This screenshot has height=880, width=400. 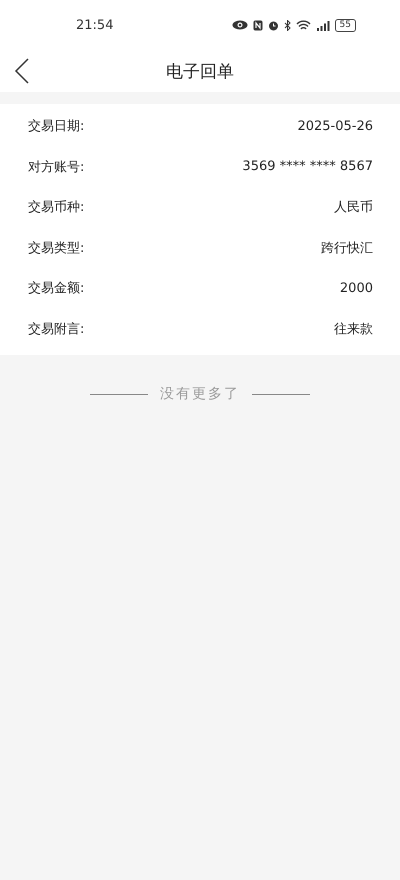 I want to click on field-label: 交易日期:, so click(x=56, y=127).